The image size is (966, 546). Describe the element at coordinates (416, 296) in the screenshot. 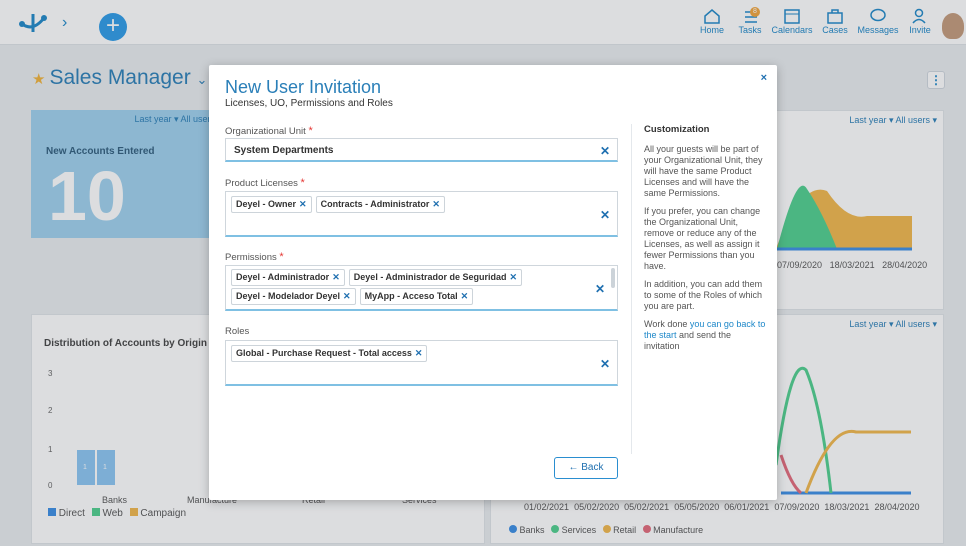

I see `permission-chip: MyApp - Acceso Total ✕` at that location.